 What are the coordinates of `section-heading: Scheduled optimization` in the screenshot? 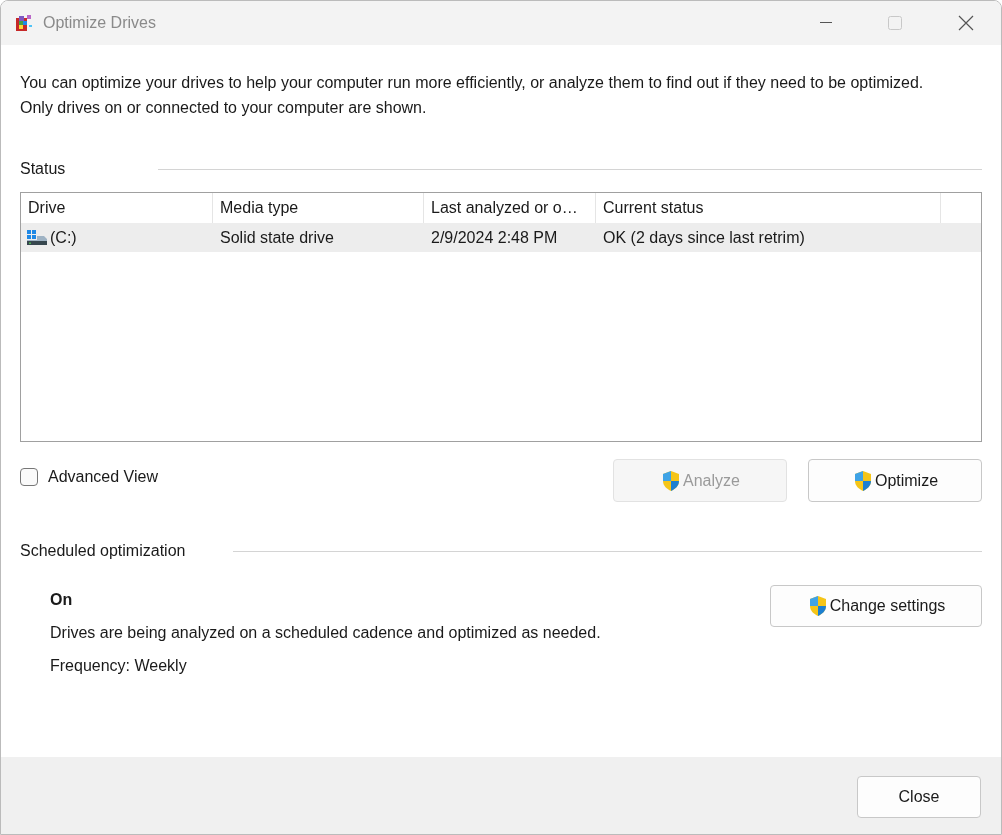 It's located at (103, 551).